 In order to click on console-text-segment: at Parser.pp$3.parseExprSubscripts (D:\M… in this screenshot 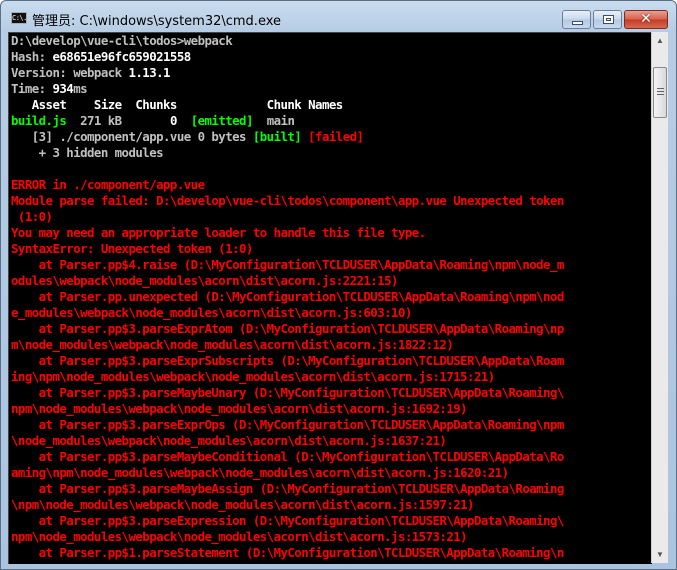, I will do `click(288, 360)`.